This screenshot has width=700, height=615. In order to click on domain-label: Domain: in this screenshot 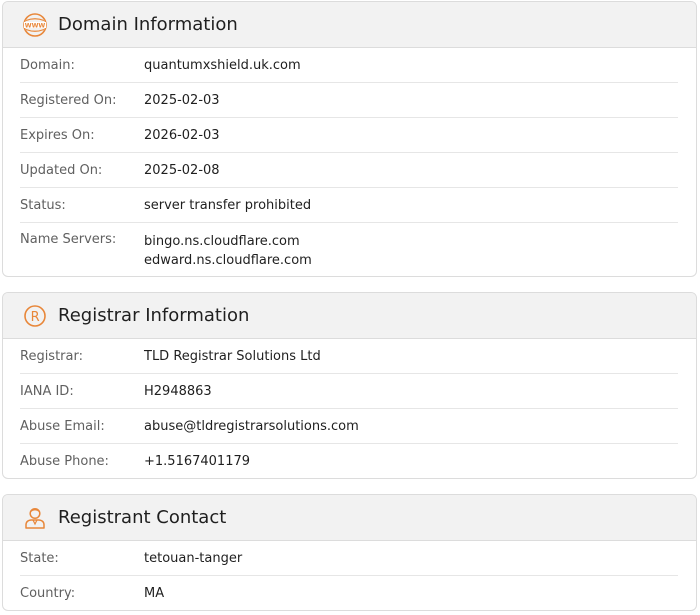, I will do `click(47, 65)`.